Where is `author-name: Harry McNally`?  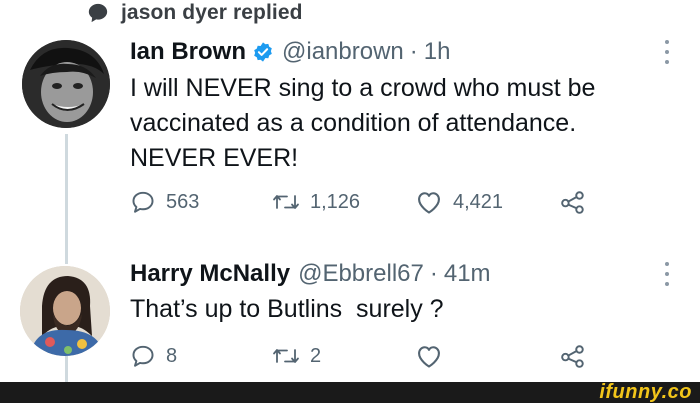
author-name: Harry McNally is located at coordinates (210, 274).